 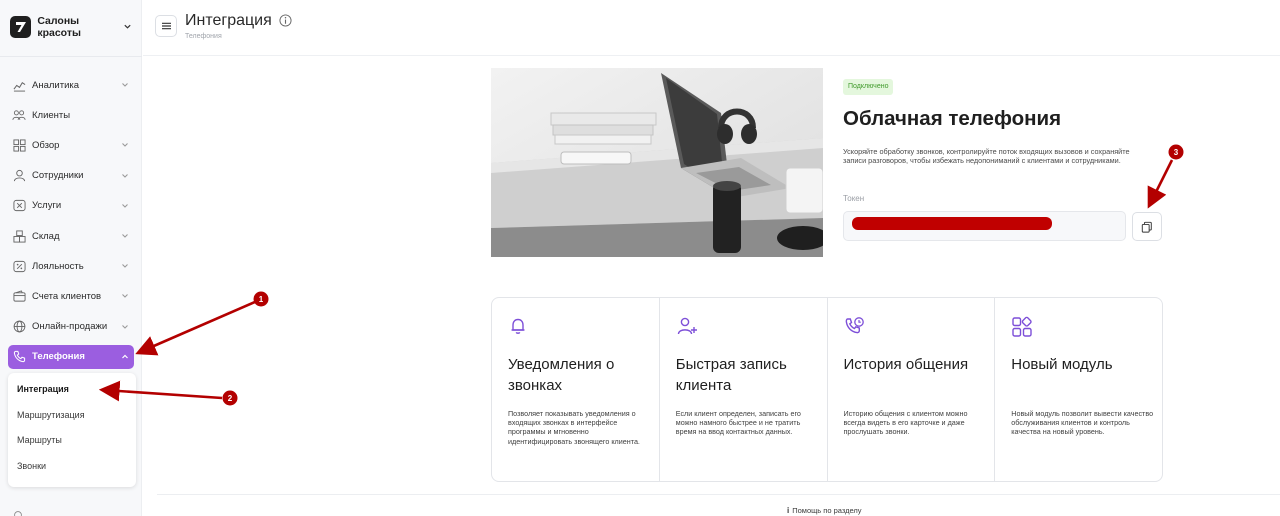 I want to click on staff-icon, so click(x=19, y=176).